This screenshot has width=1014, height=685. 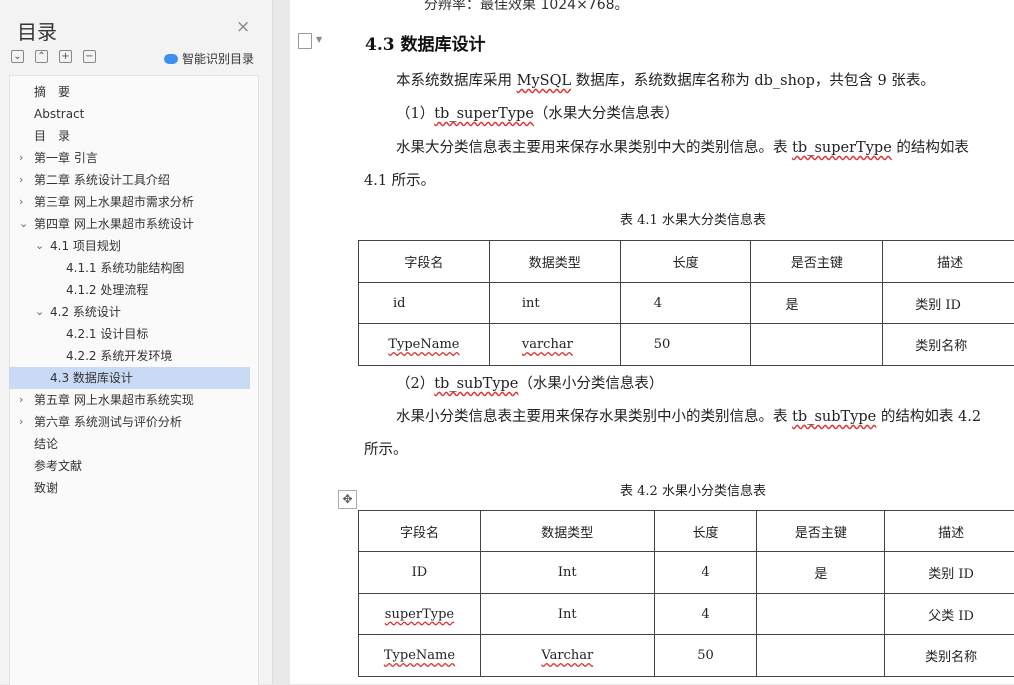 I want to click on sidebar-title: 目录, so click(x=37, y=30).